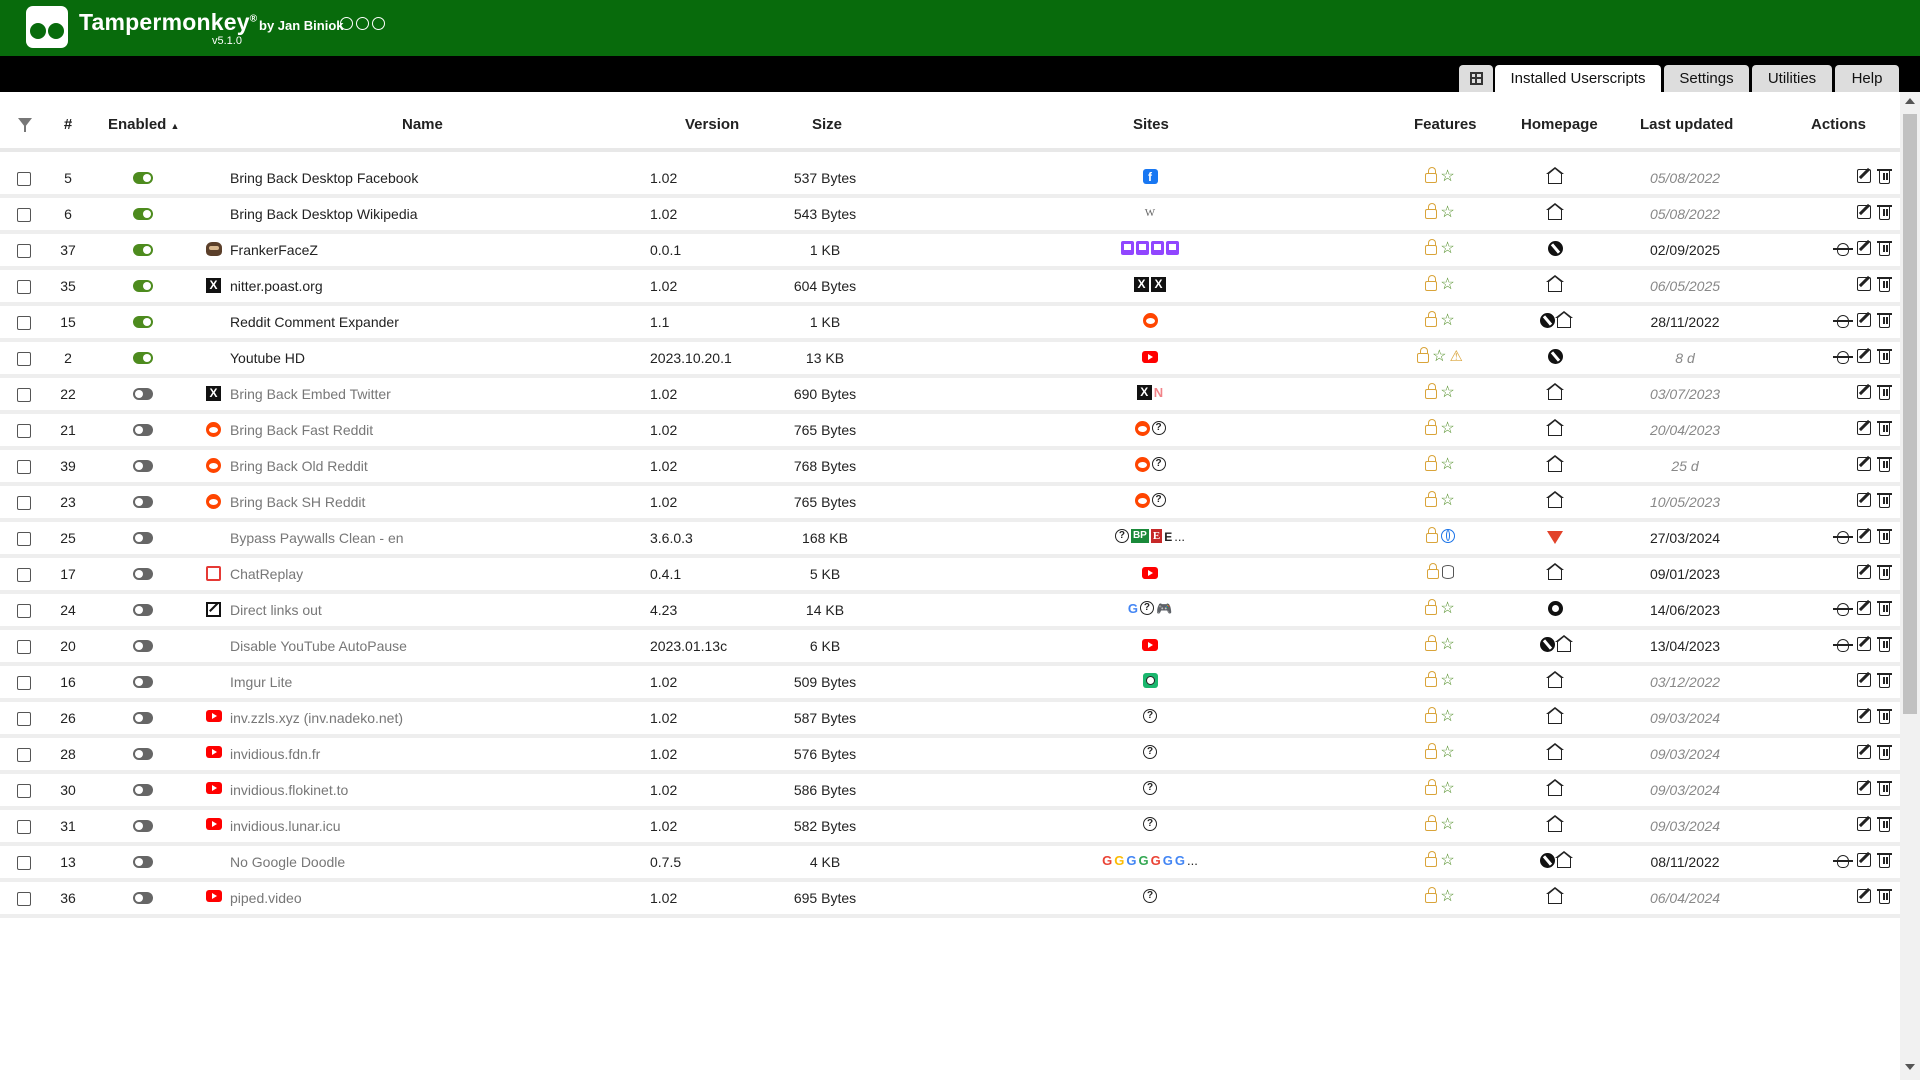 The width and height of the screenshot is (1920, 1080). Describe the element at coordinates (1685, 250) in the screenshot. I see `last-updated: 02/09/2025` at that location.